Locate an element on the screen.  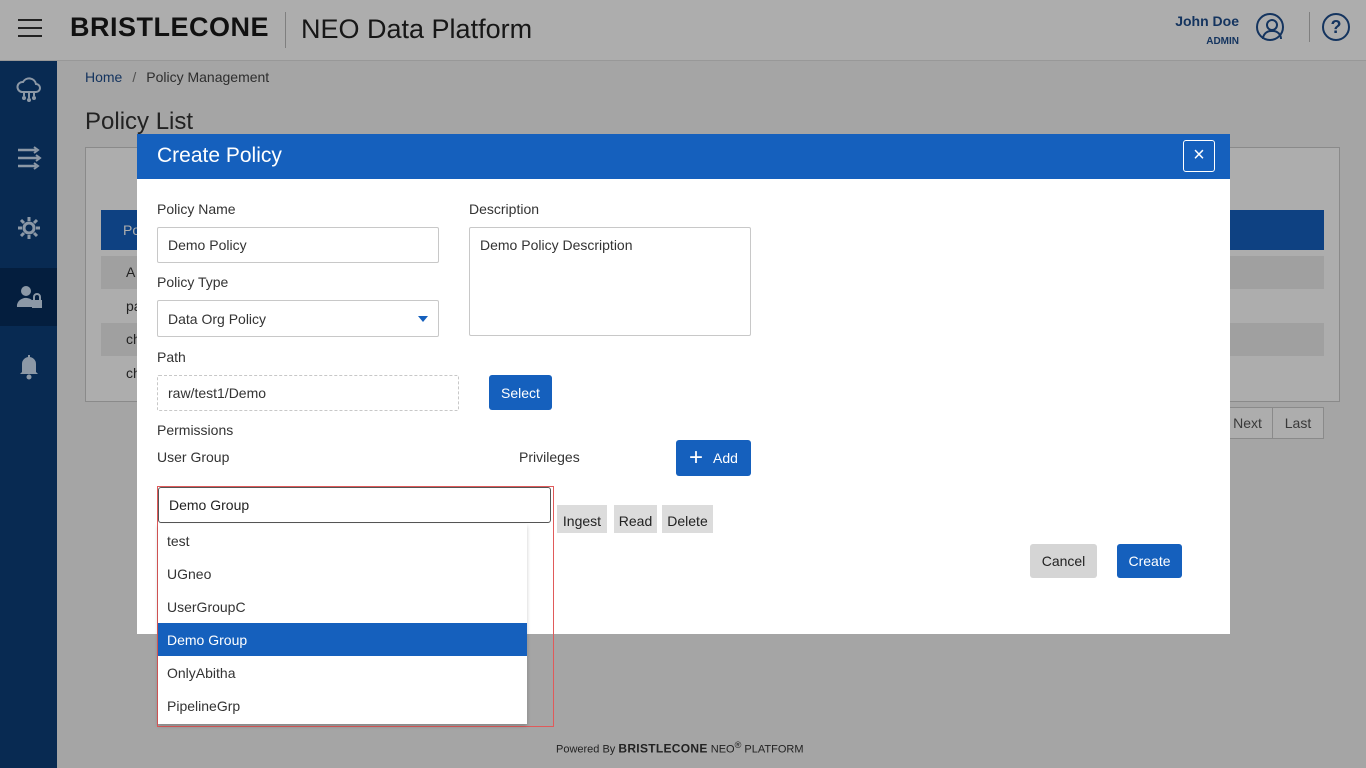
select-path-button: Select is located at coordinates (520, 392).